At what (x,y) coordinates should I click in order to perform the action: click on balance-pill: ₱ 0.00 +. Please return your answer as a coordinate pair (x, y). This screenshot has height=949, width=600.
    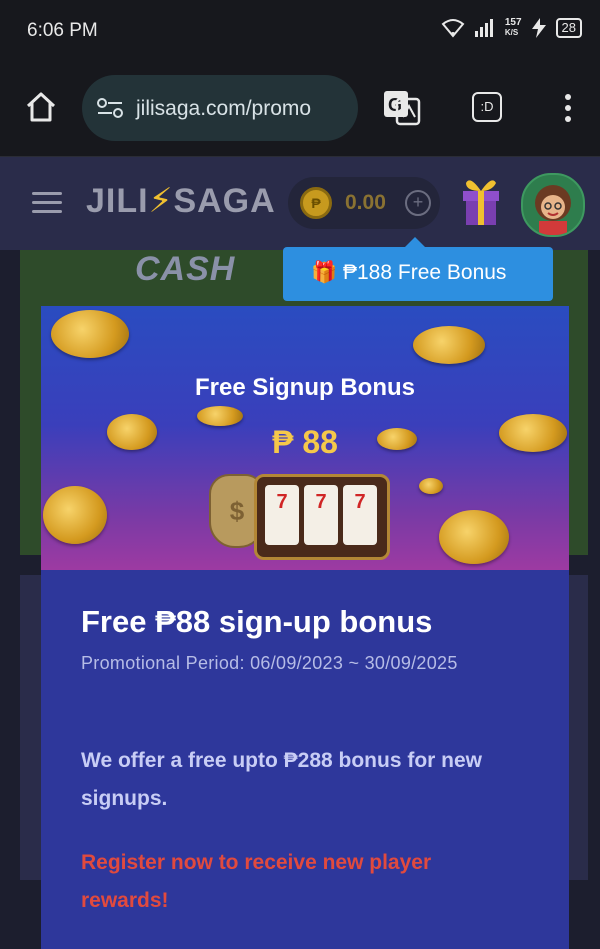
    Looking at the image, I should click on (364, 203).